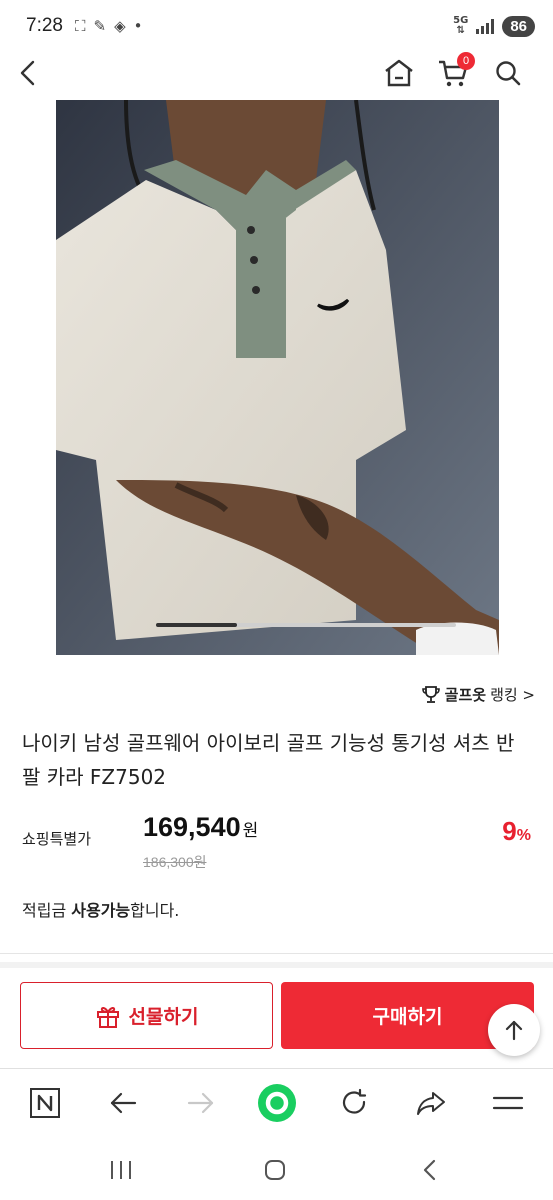 The width and height of the screenshot is (553, 1200). Describe the element at coordinates (192, 827) in the screenshot. I see `sale-price-number: 169,540` at that location.